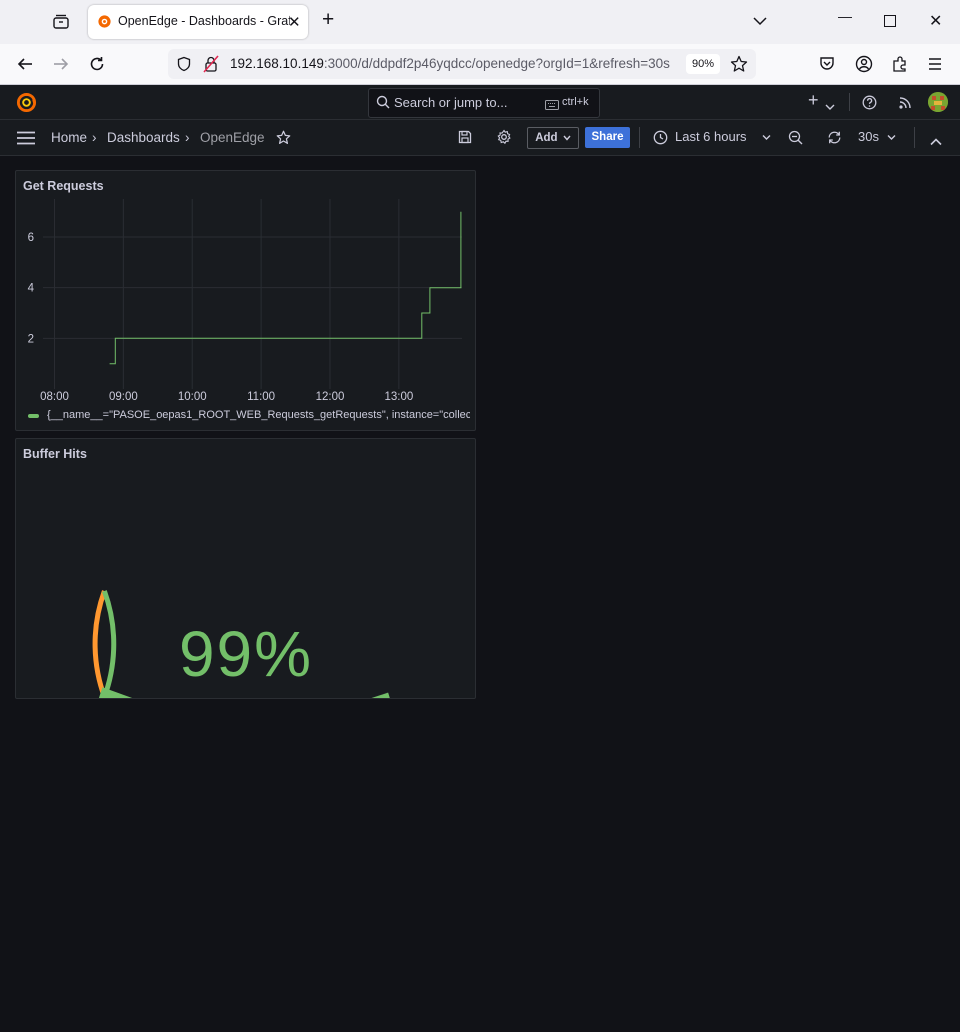 Image resolution: width=960 pixels, height=1032 pixels. What do you see at coordinates (890, 21) in the screenshot?
I see `maximize-window-icon` at bounding box center [890, 21].